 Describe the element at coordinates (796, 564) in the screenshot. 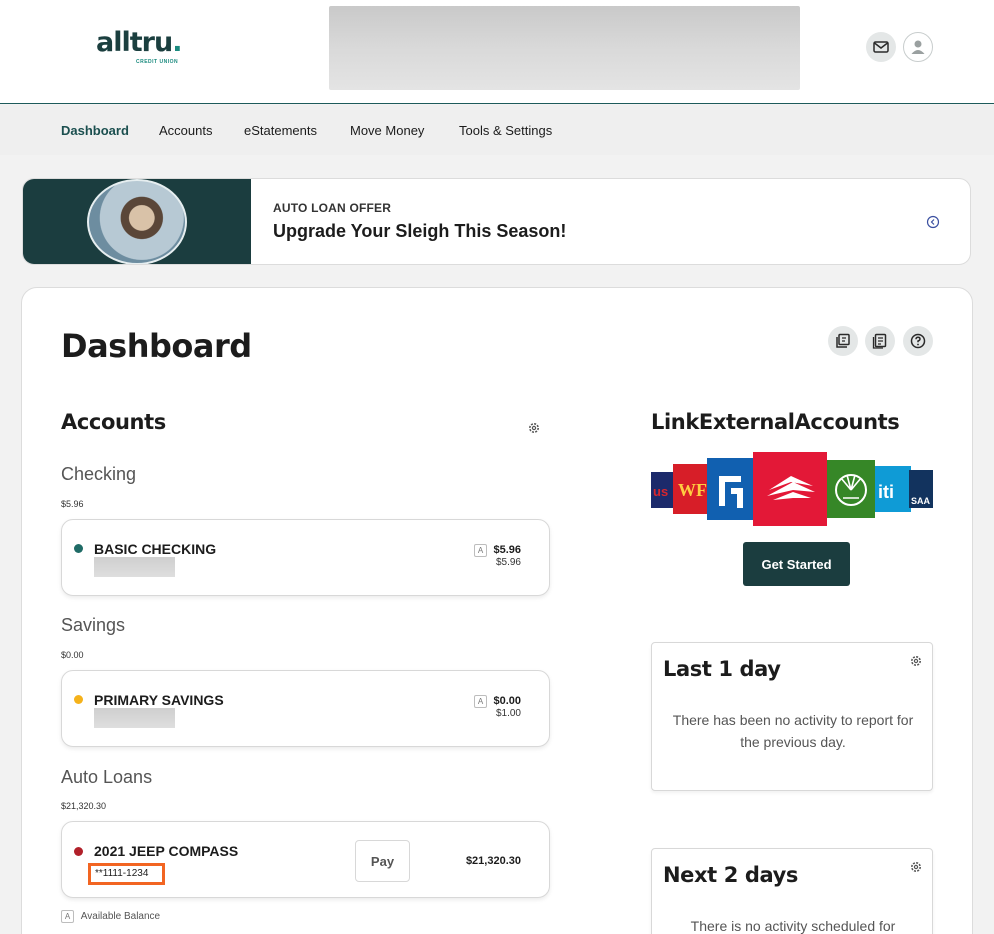

I see `get-started-button: Get Started` at that location.